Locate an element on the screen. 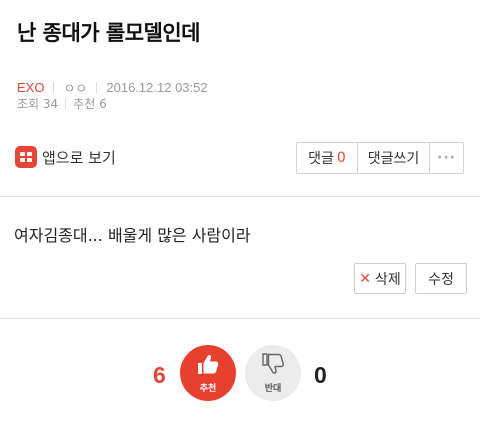  edit-button: 수정 is located at coordinates (441, 278).